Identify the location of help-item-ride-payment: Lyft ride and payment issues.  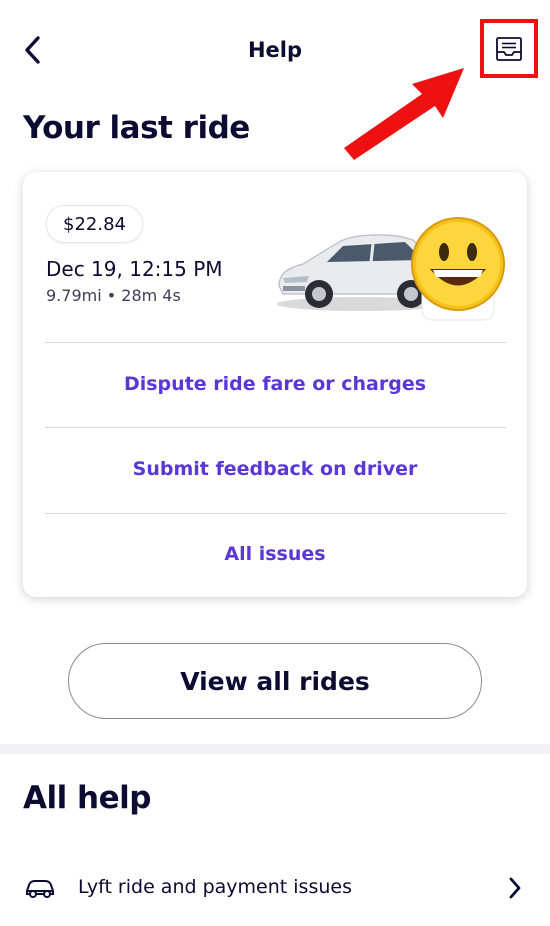
(275, 888).